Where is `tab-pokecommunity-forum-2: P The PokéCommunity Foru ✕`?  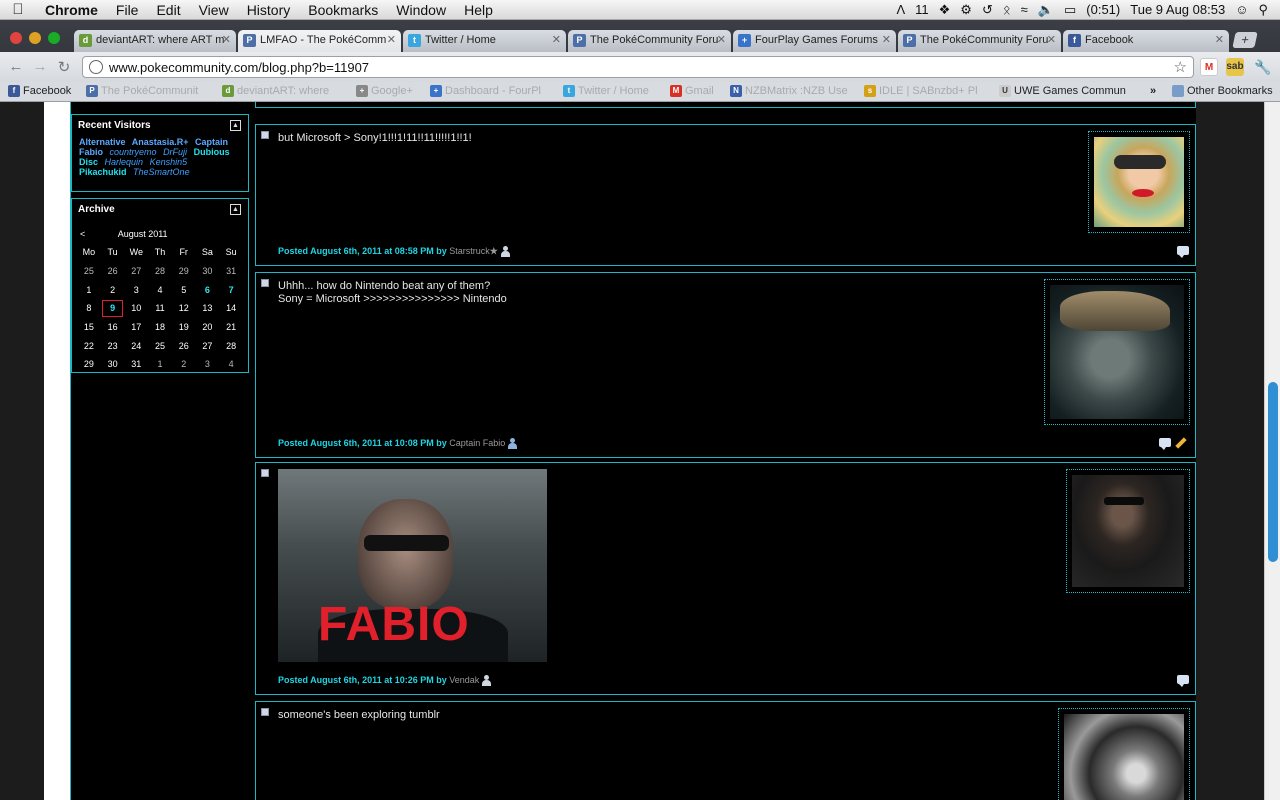 tab-pokecommunity-forum-2: P The PokéCommunity Foru ✕ is located at coordinates (979, 41).